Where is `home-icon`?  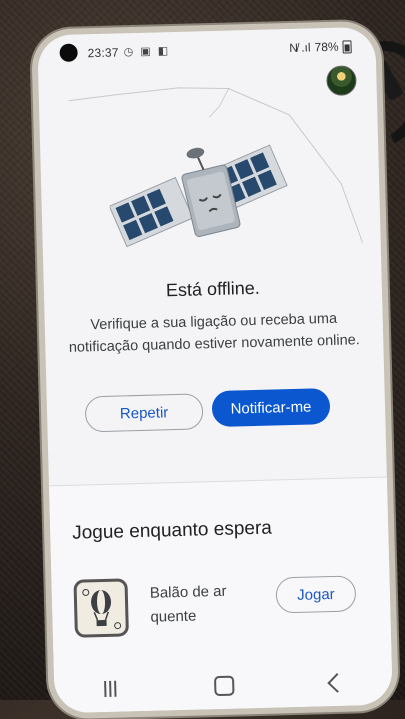
home-icon is located at coordinates (224, 686).